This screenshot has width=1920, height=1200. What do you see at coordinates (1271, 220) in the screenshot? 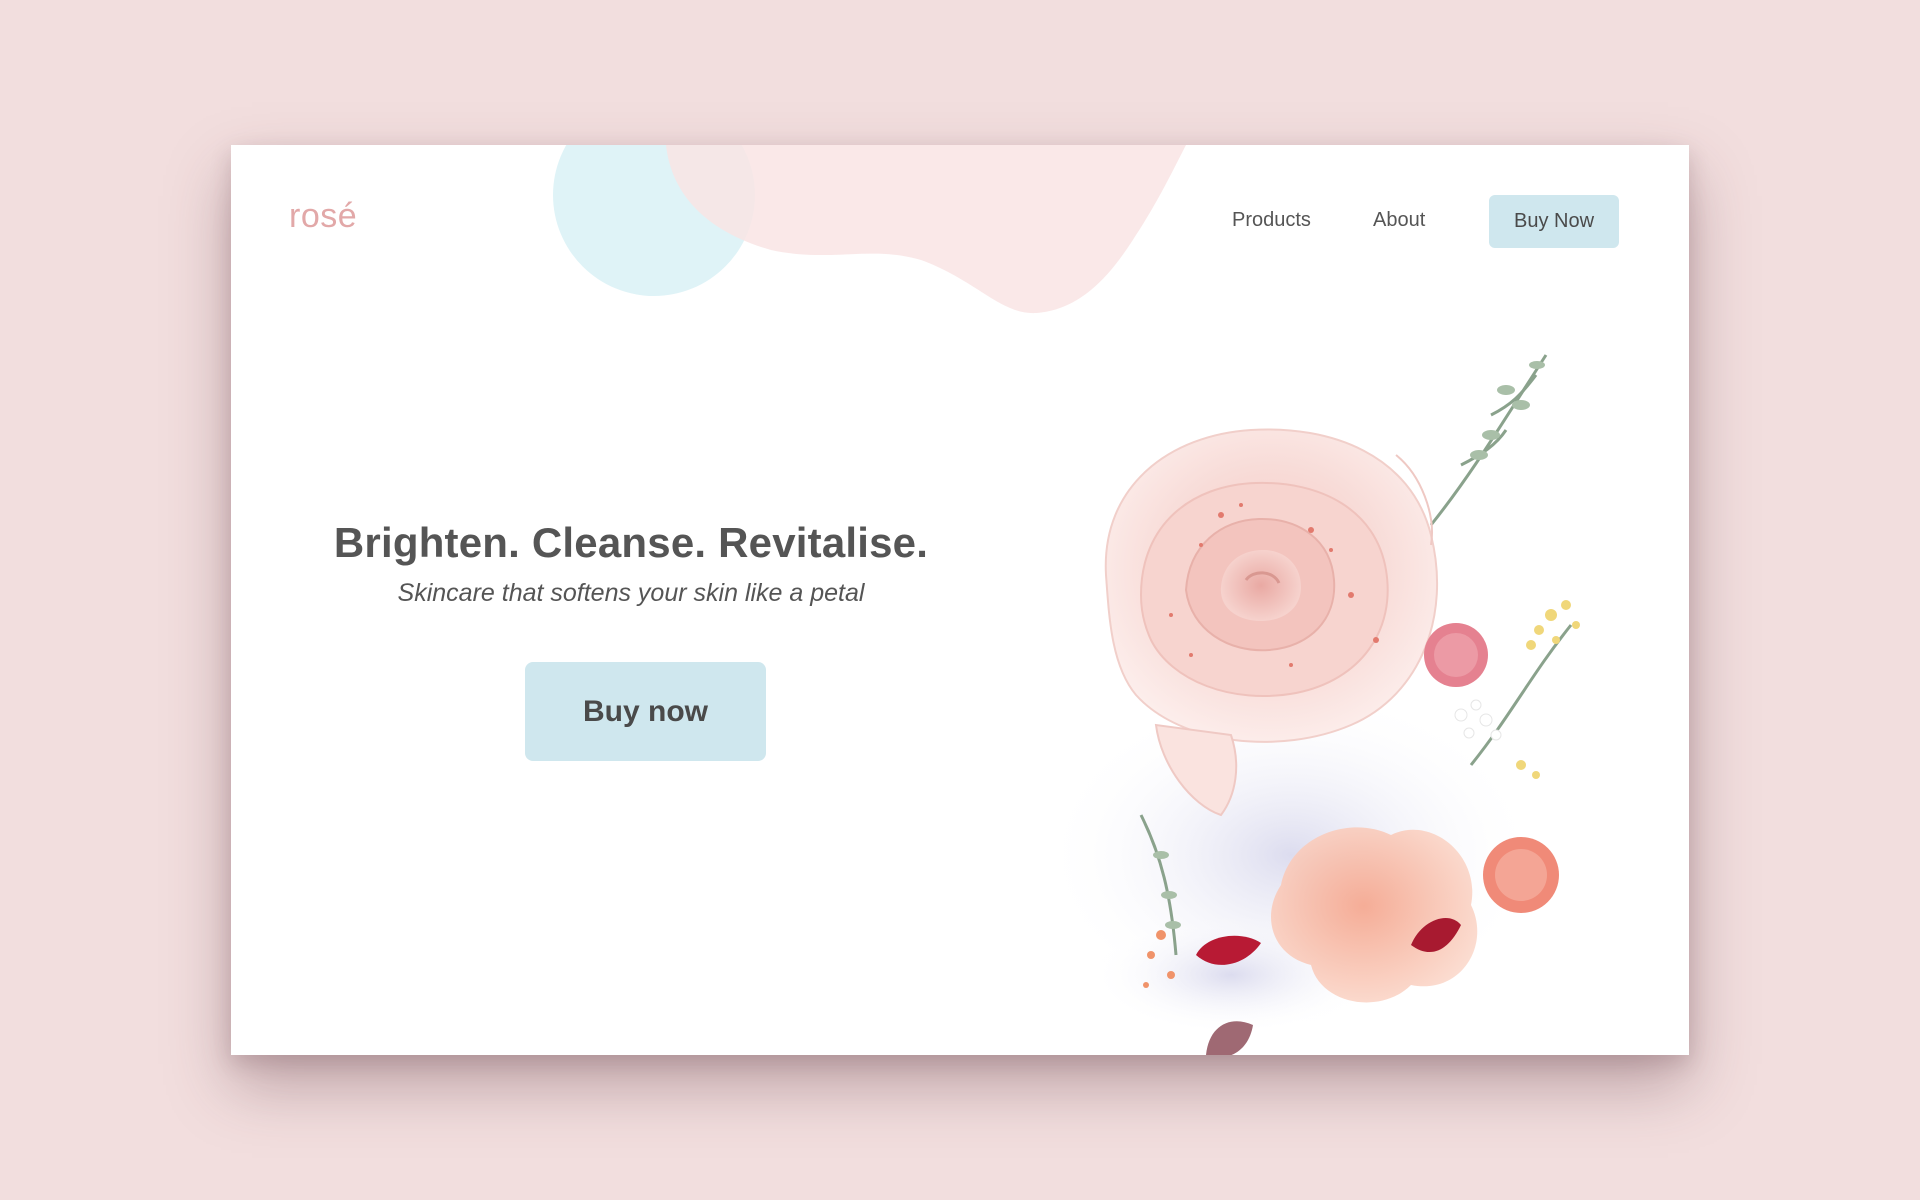
I see `nav-products-link: Products` at bounding box center [1271, 220].